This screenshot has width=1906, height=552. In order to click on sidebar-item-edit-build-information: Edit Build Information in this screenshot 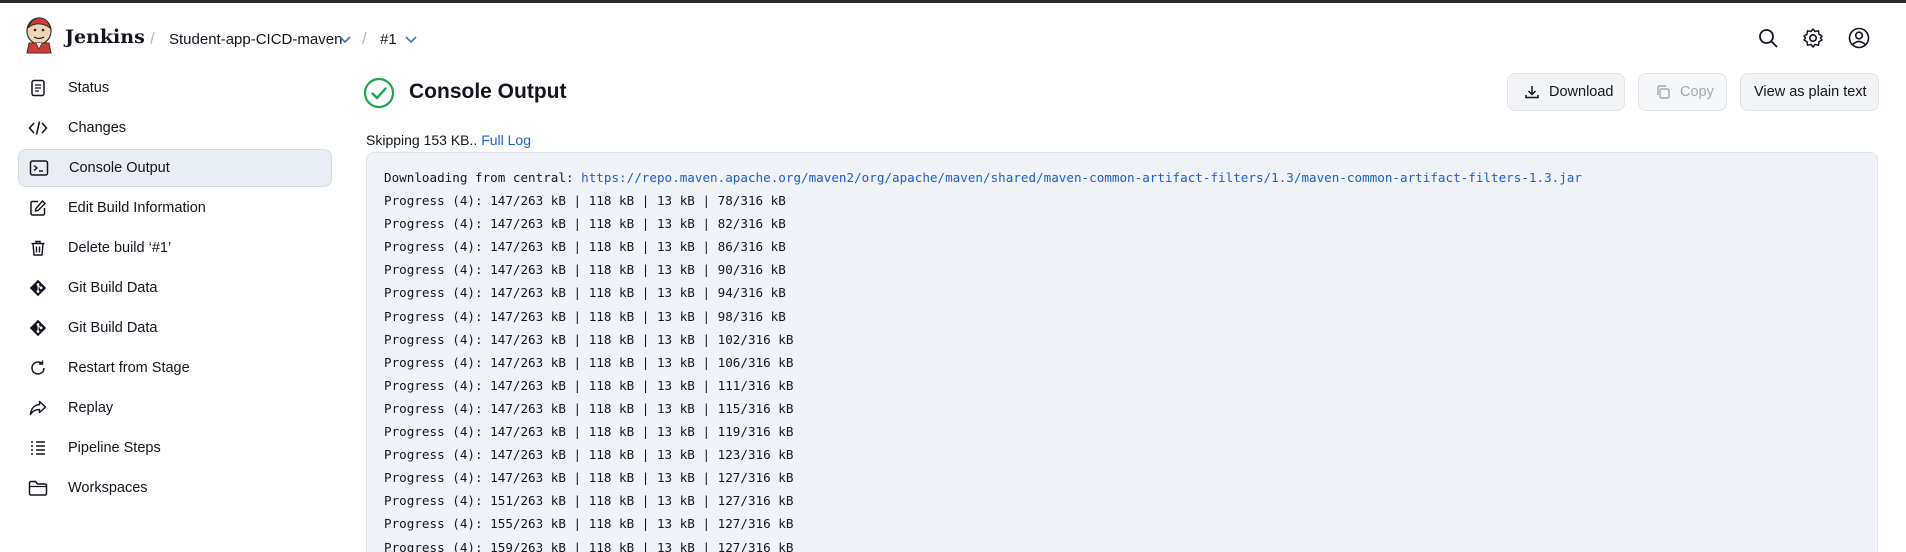, I will do `click(175, 208)`.